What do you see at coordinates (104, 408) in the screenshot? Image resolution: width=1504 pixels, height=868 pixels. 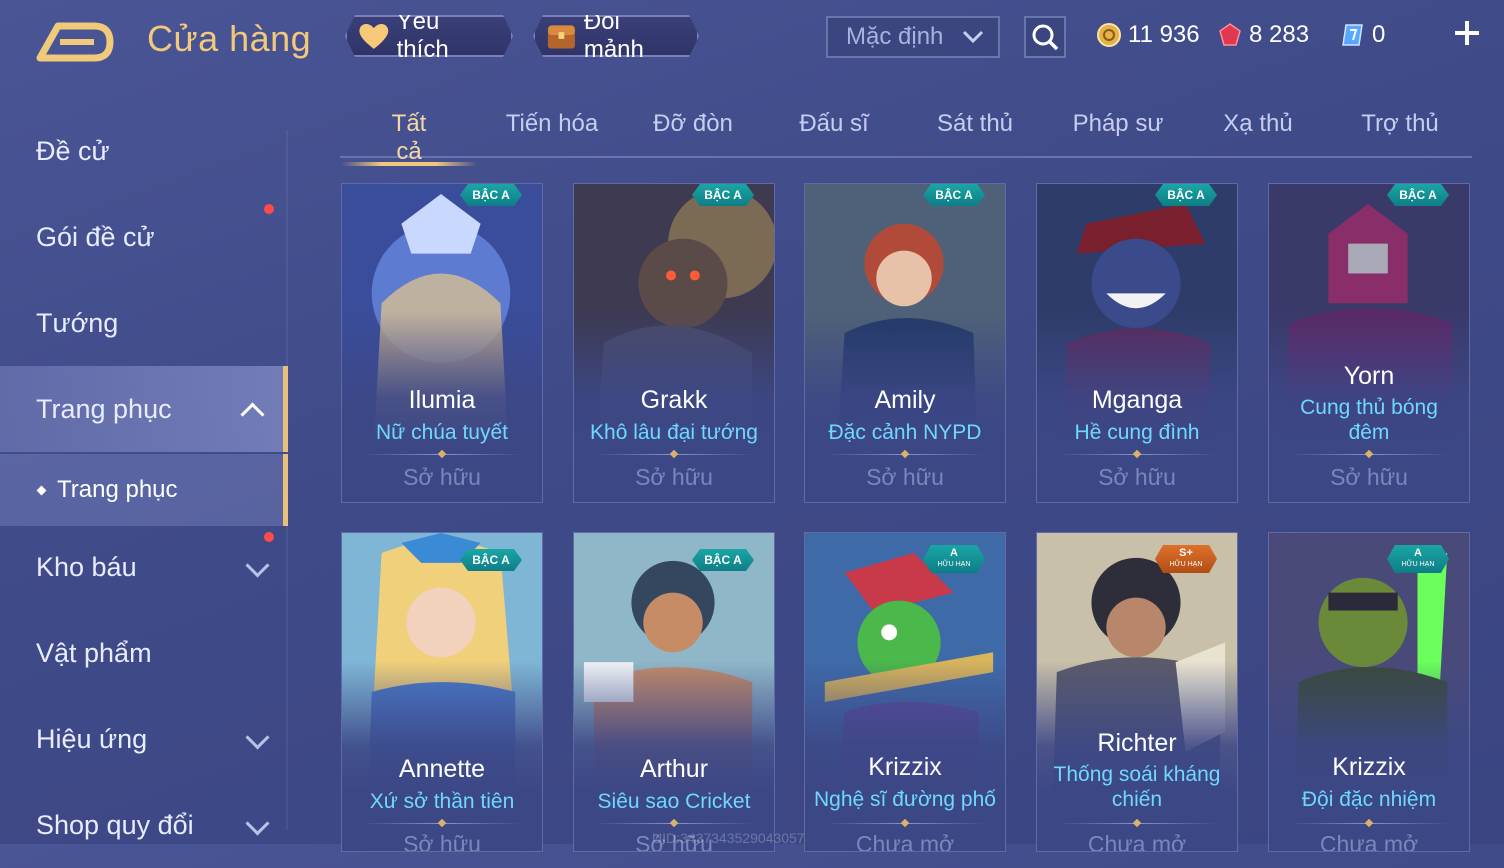 I see `sidebar-item-label: Trang phục` at bounding box center [104, 408].